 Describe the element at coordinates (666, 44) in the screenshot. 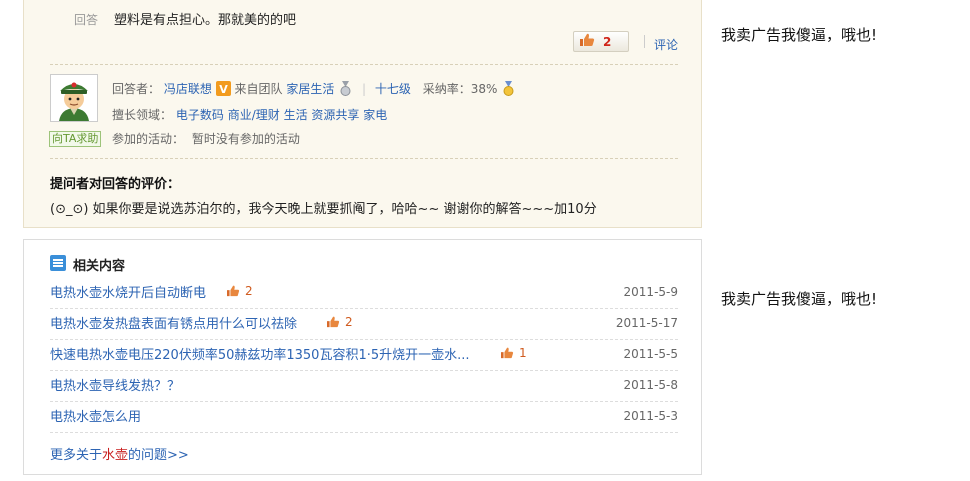

I see `comment-link: 评论` at that location.